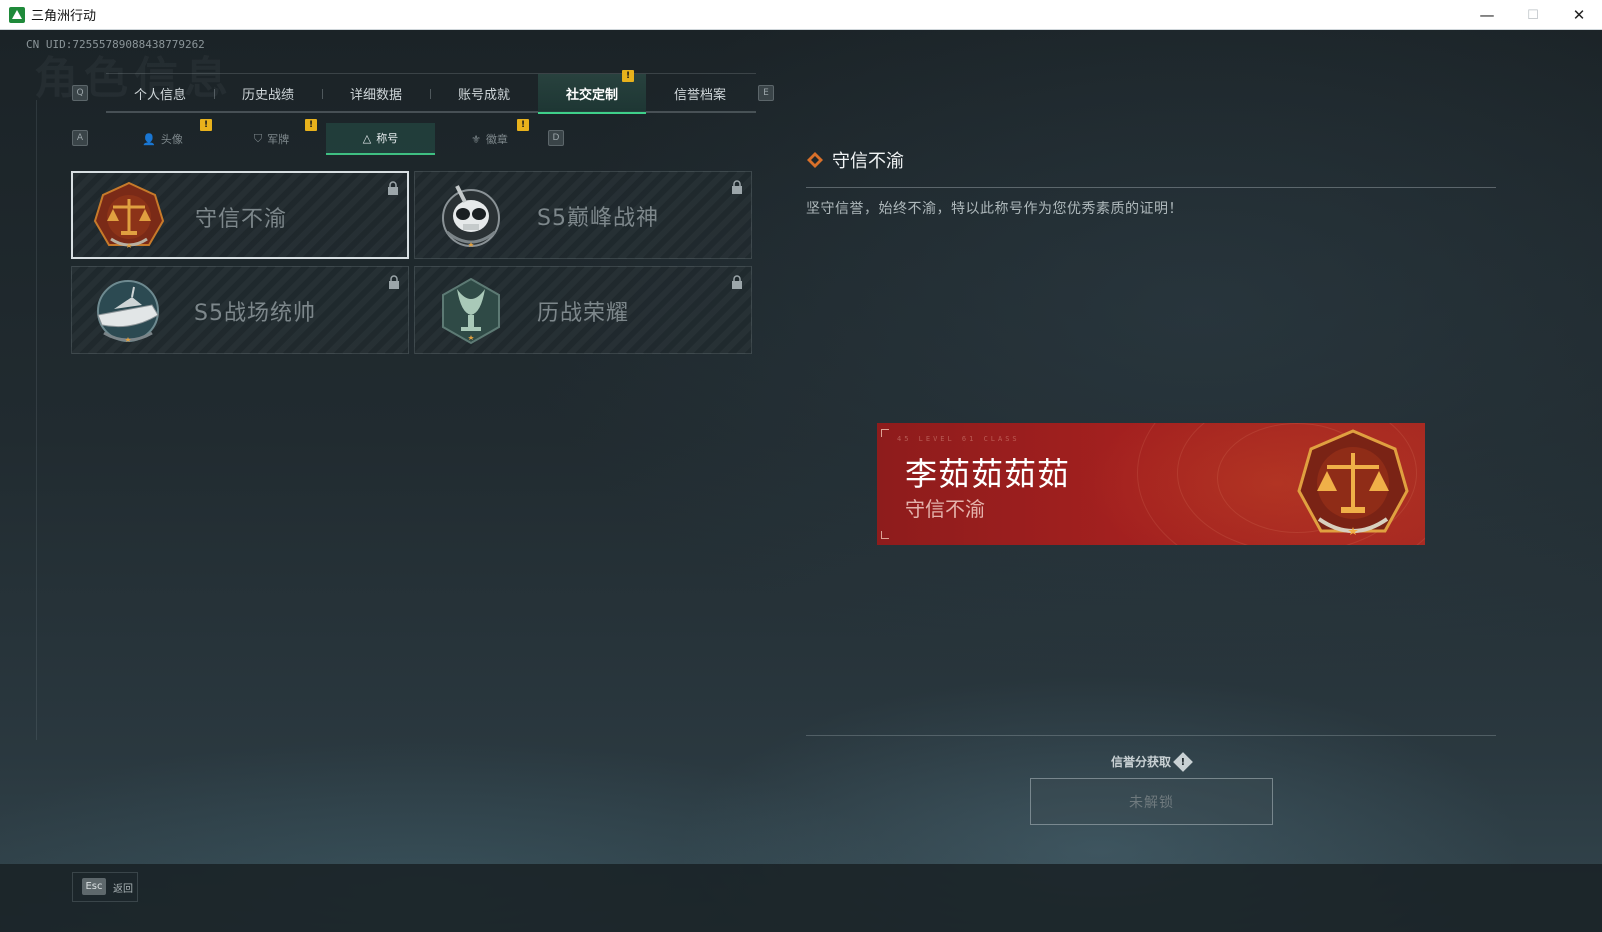 Image resolution: width=1602 pixels, height=932 pixels. I want to click on detail-divider, so click(1151, 187).